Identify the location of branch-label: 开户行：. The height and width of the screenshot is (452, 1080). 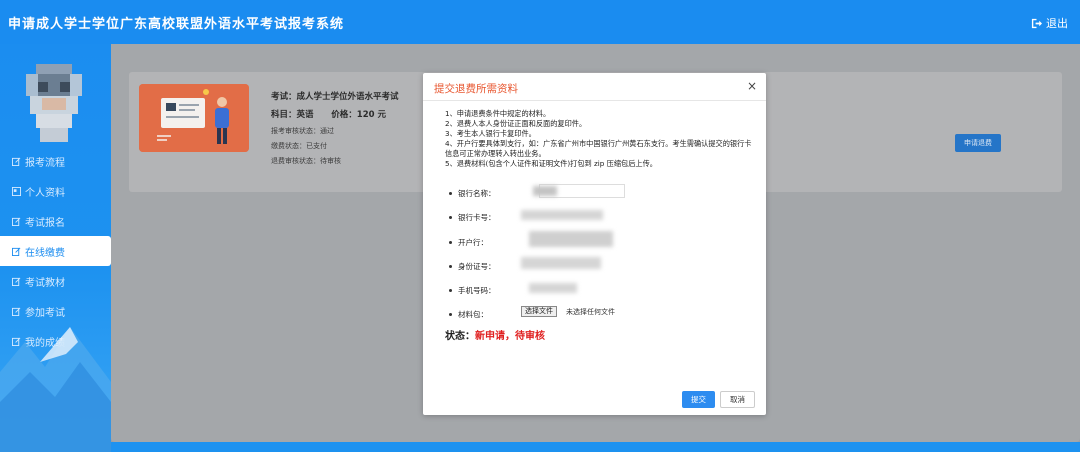
(473, 242).